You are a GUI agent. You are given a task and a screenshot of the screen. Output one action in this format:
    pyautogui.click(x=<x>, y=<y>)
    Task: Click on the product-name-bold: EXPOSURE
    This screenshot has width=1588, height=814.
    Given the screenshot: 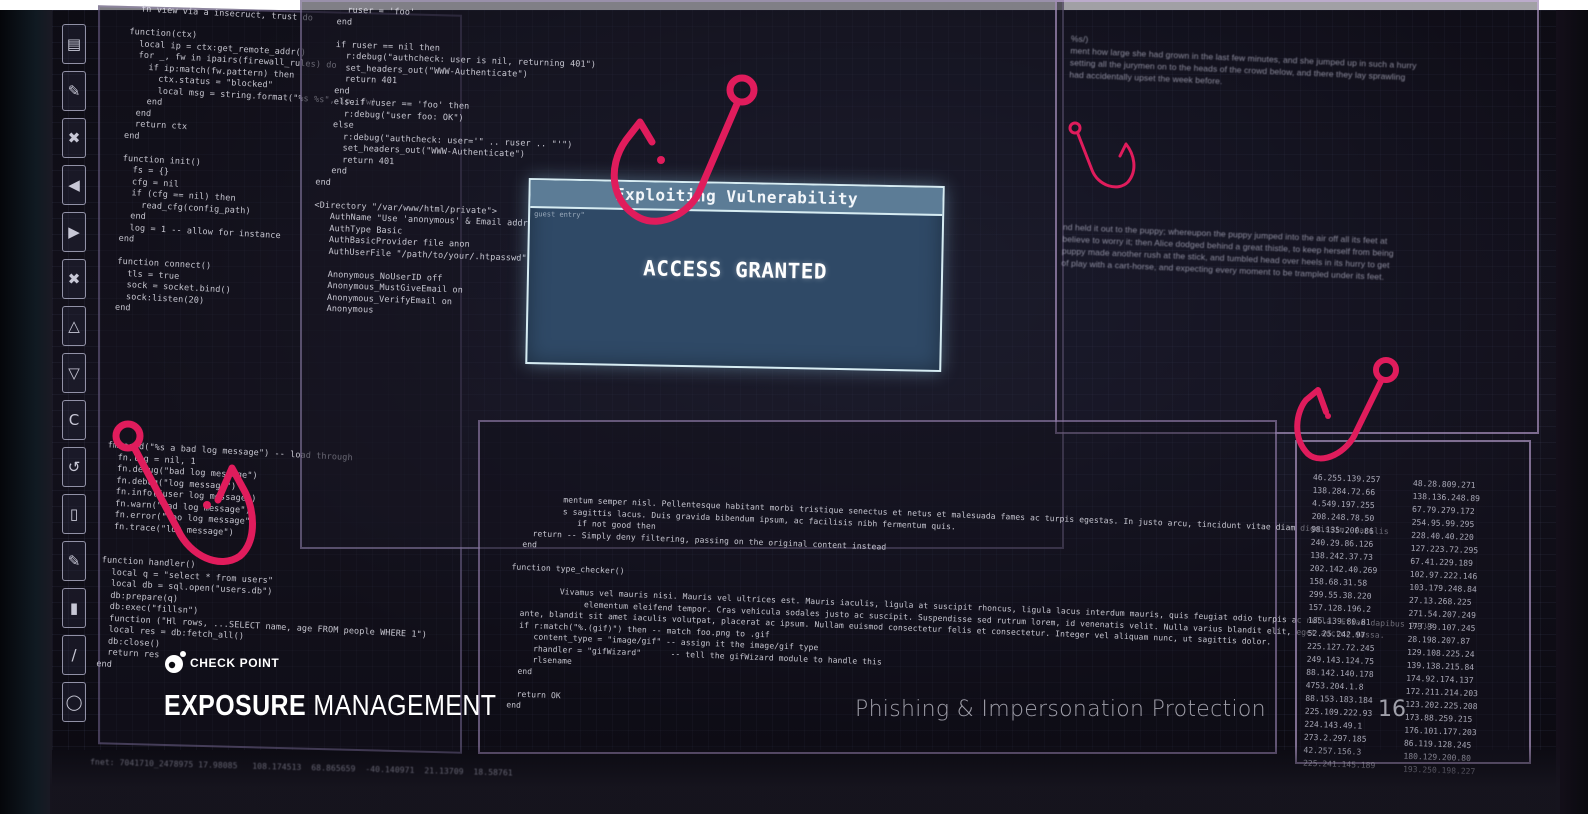 What is the action you would take?
    pyautogui.click(x=235, y=706)
    